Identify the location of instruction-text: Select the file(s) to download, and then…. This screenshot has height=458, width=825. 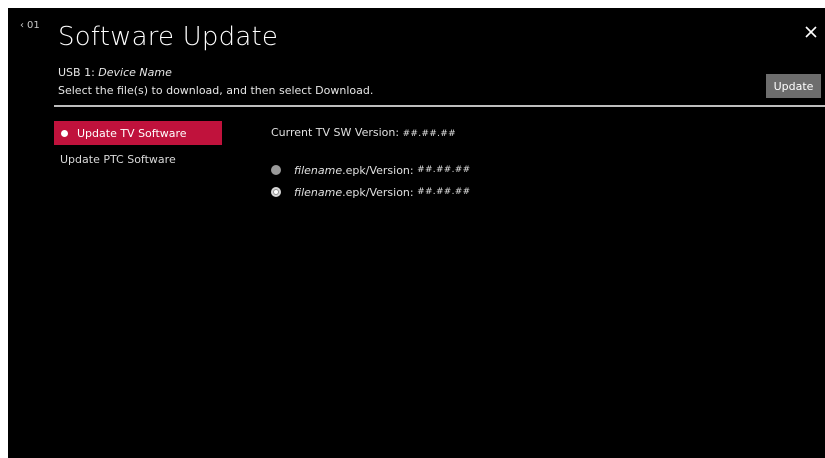
(216, 90).